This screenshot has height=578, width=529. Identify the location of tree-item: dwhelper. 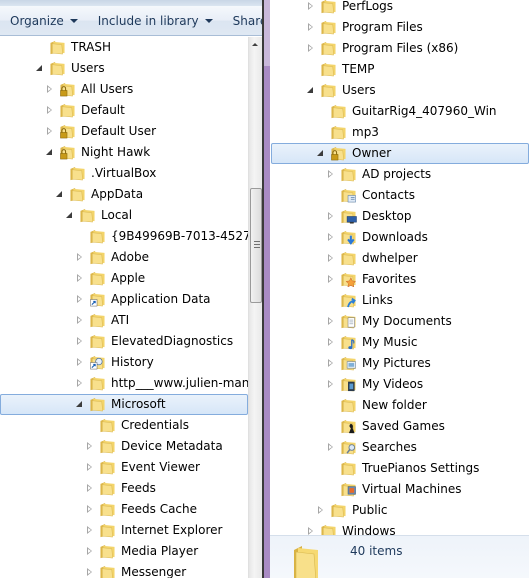
(399, 258).